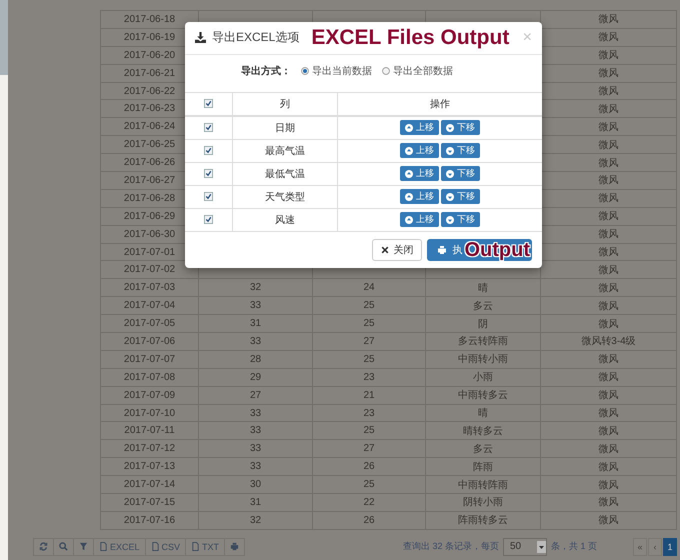 This screenshot has height=560, width=680. I want to click on column-name-cell: 最高气温, so click(285, 150).